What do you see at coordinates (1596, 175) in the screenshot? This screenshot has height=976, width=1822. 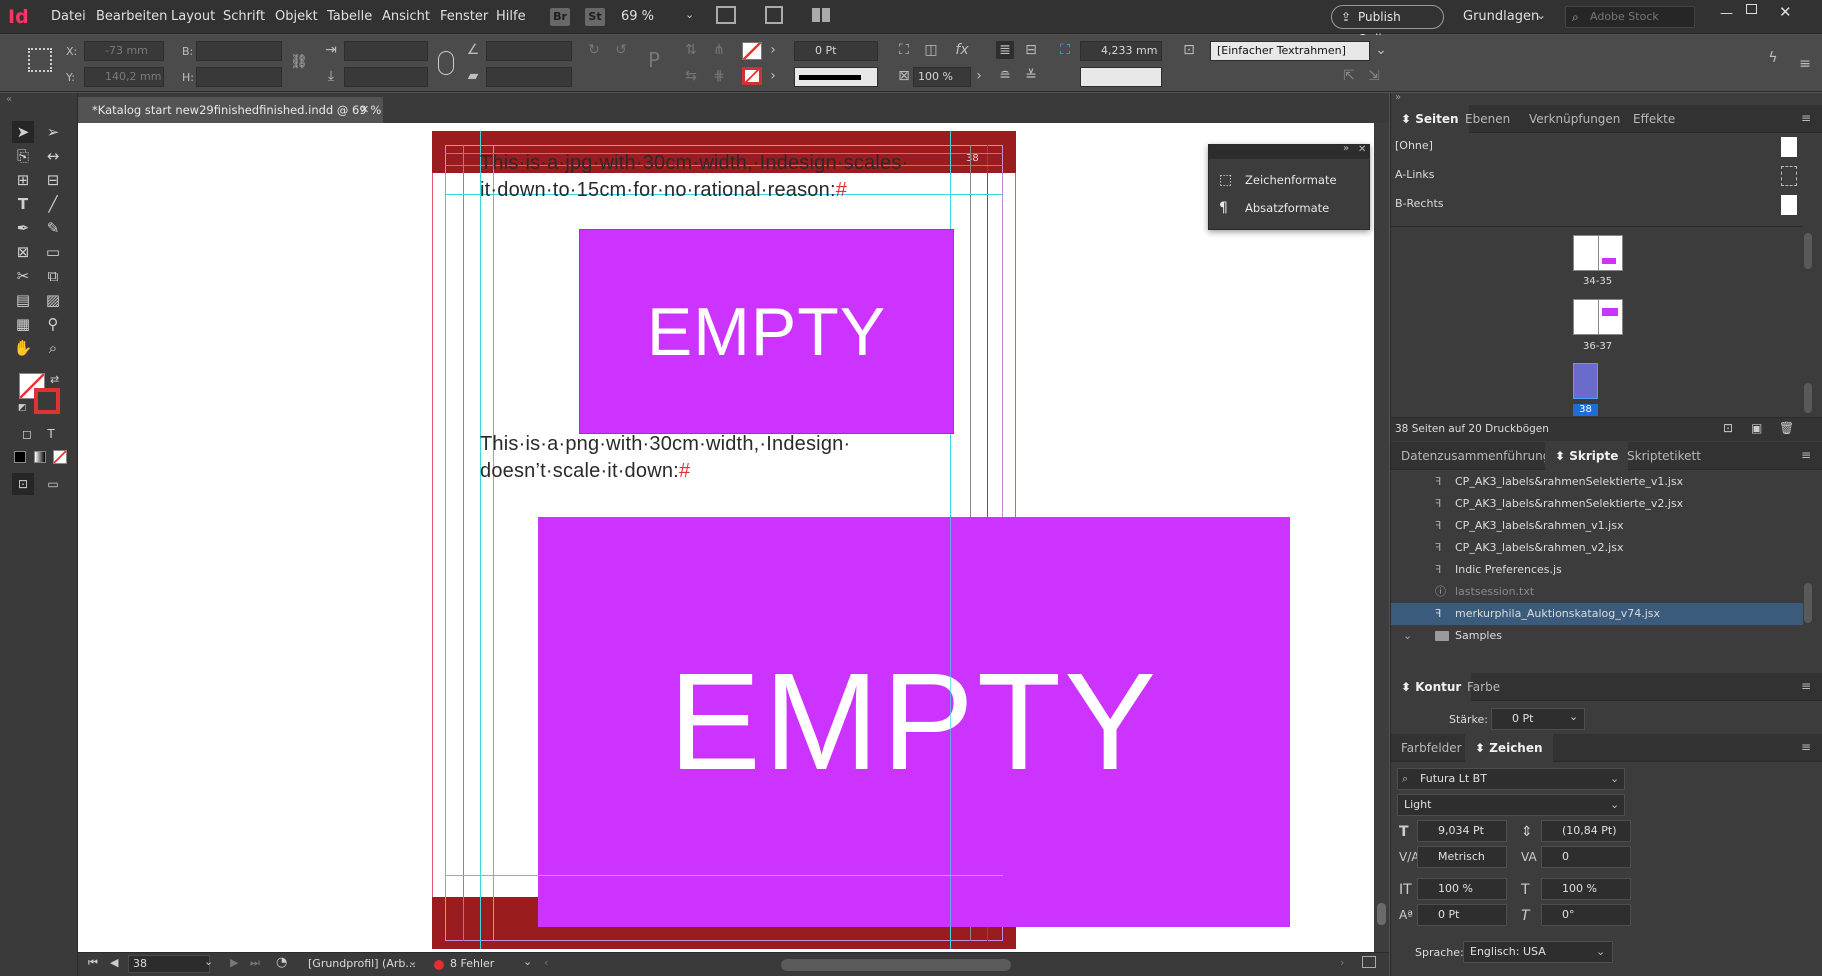 I see `master-a-links: A-Links` at bounding box center [1596, 175].